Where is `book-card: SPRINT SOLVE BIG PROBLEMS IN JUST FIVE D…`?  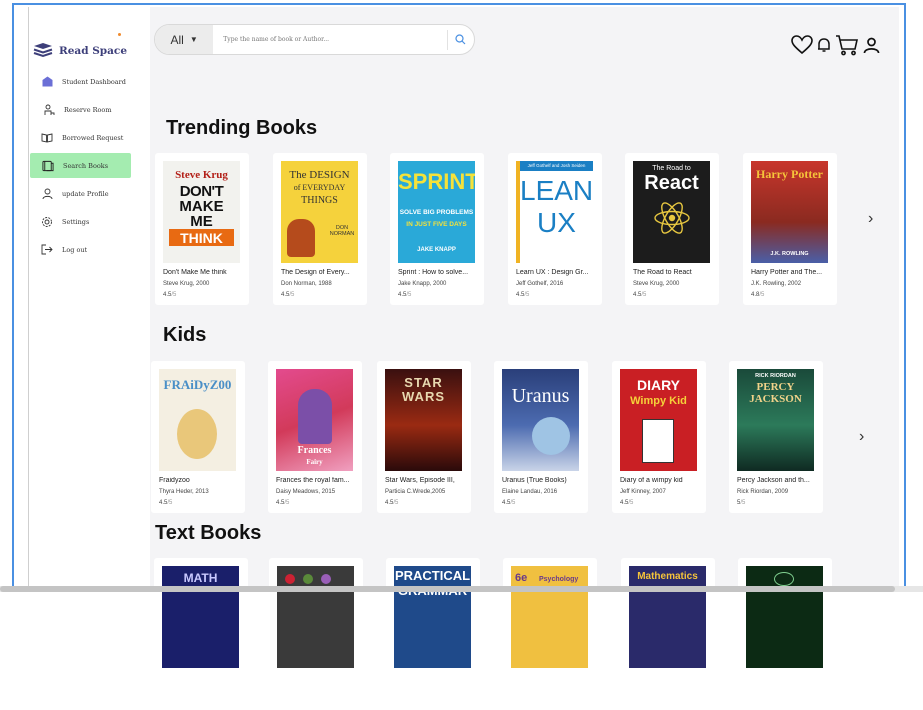 book-card: SPRINT SOLVE BIG PROBLEMS IN JUST FIVE D… is located at coordinates (437, 229).